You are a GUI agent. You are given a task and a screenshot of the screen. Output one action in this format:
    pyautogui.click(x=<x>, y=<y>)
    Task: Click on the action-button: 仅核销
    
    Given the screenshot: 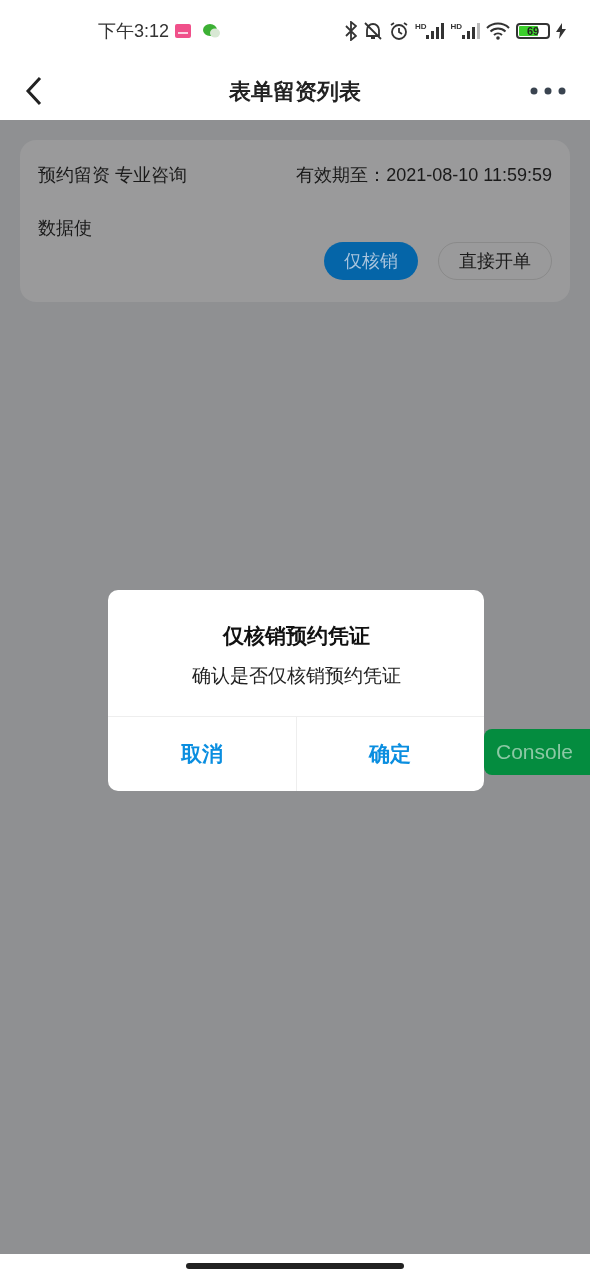 What is the action you would take?
    pyautogui.click(x=371, y=261)
    